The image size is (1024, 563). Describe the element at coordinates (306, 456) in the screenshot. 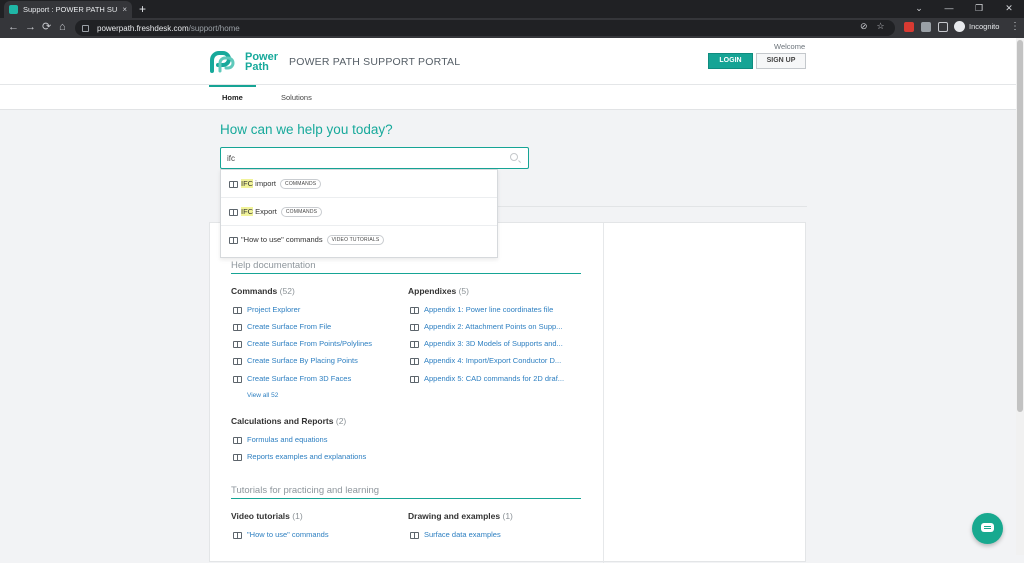

I see `article-link: Reports examples and explanations` at that location.